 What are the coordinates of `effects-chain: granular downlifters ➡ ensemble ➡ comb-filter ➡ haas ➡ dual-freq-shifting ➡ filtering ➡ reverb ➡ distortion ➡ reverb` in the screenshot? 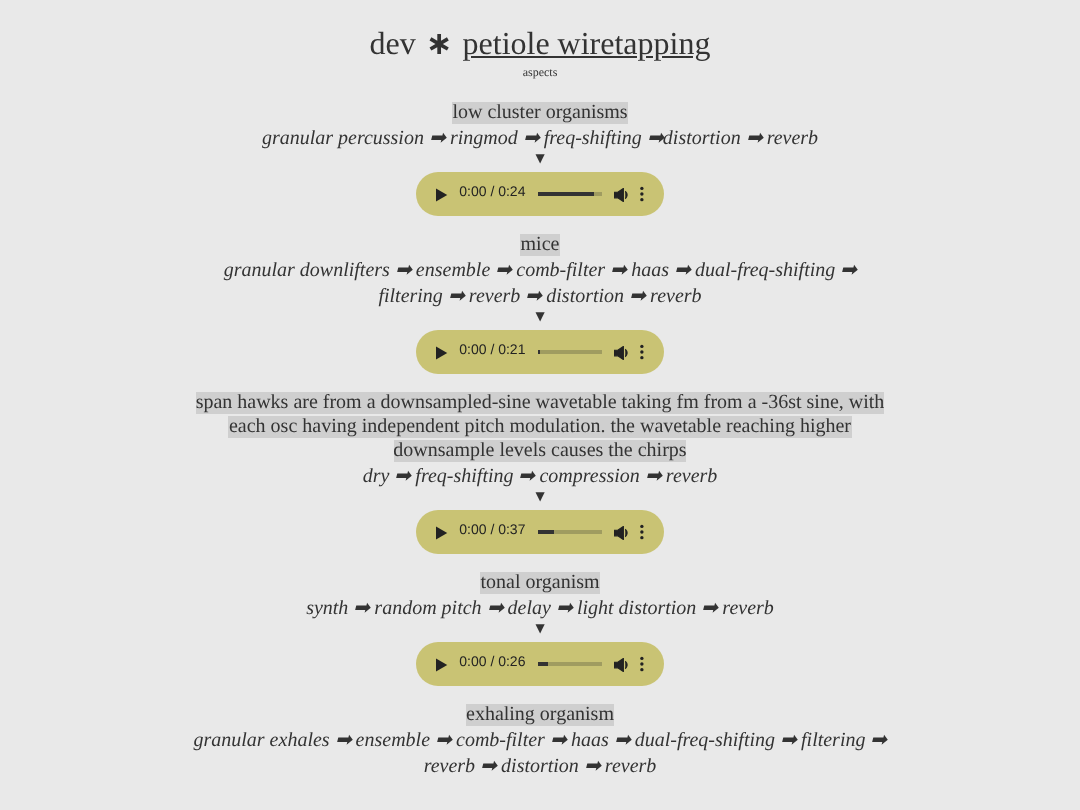 It's located at (540, 284).